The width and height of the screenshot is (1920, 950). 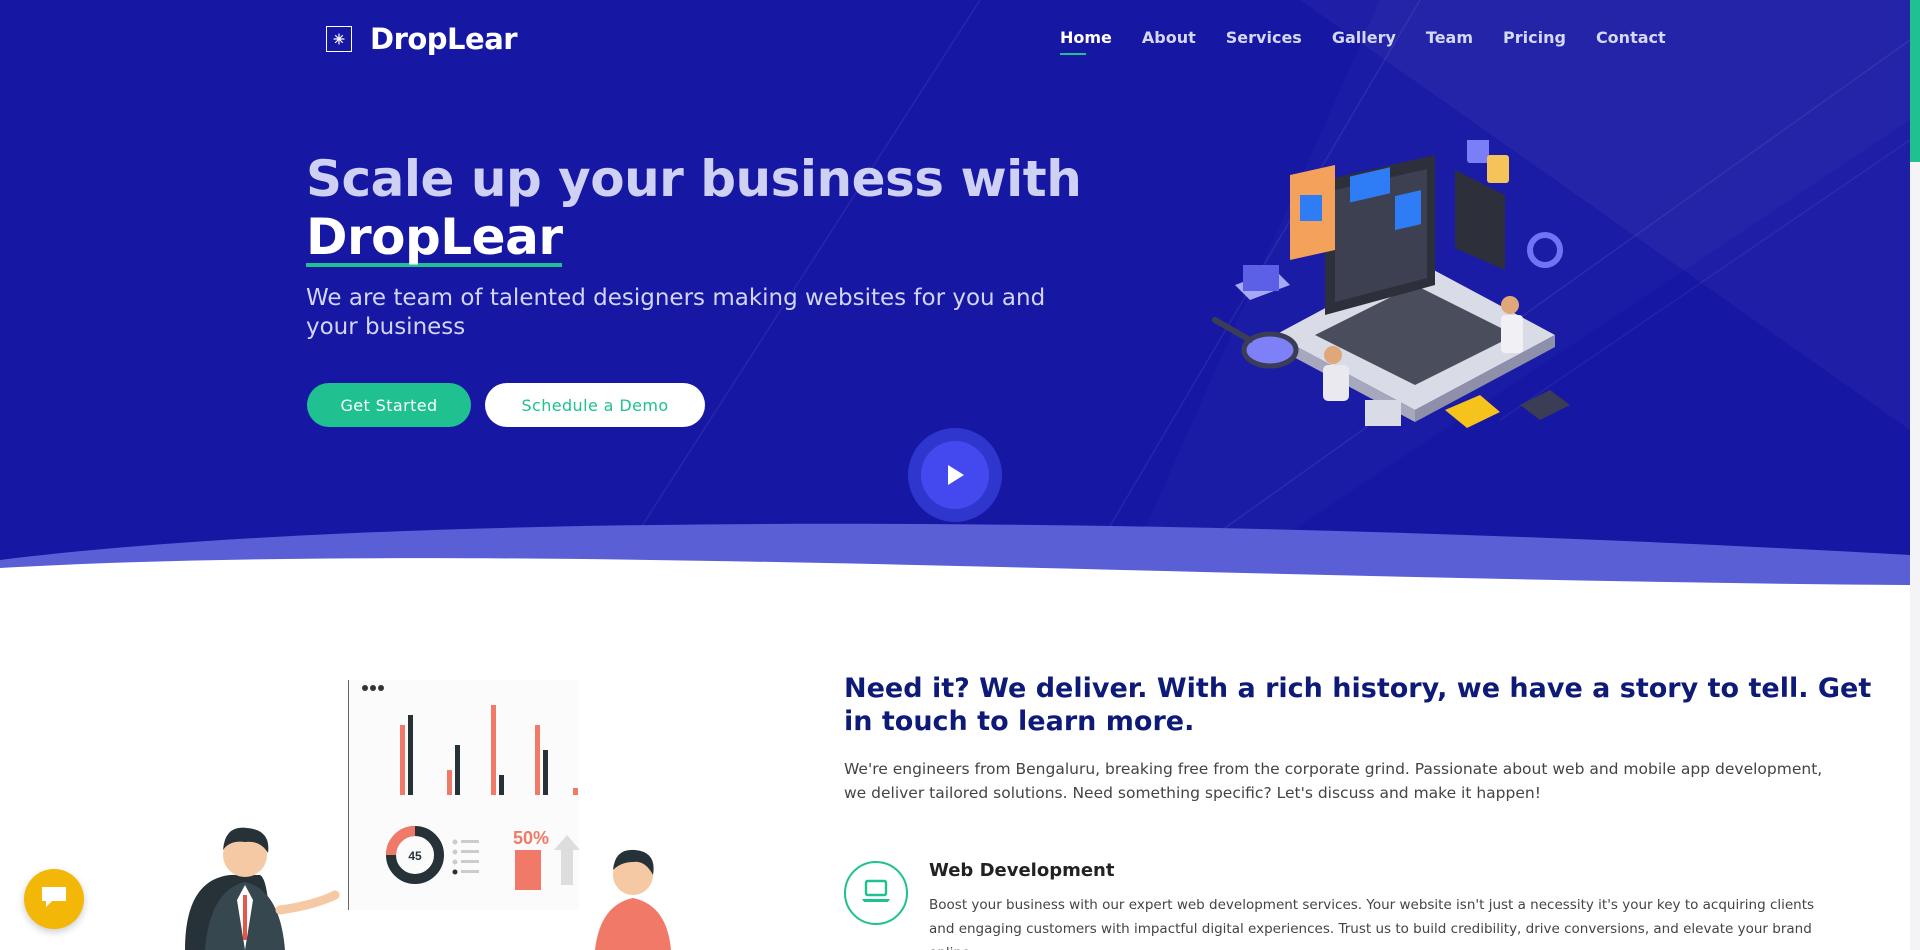 I want to click on isometric-laptop-illustration, so click(x=1391, y=284).